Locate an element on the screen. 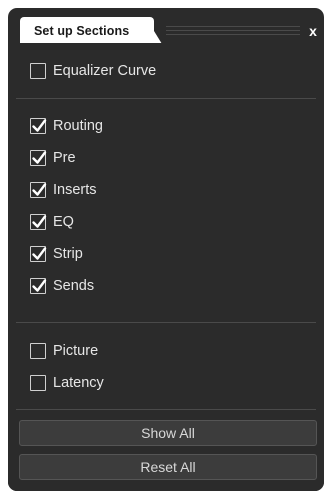 The width and height of the screenshot is (326, 499). close-button: x is located at coordinates (313, 31).